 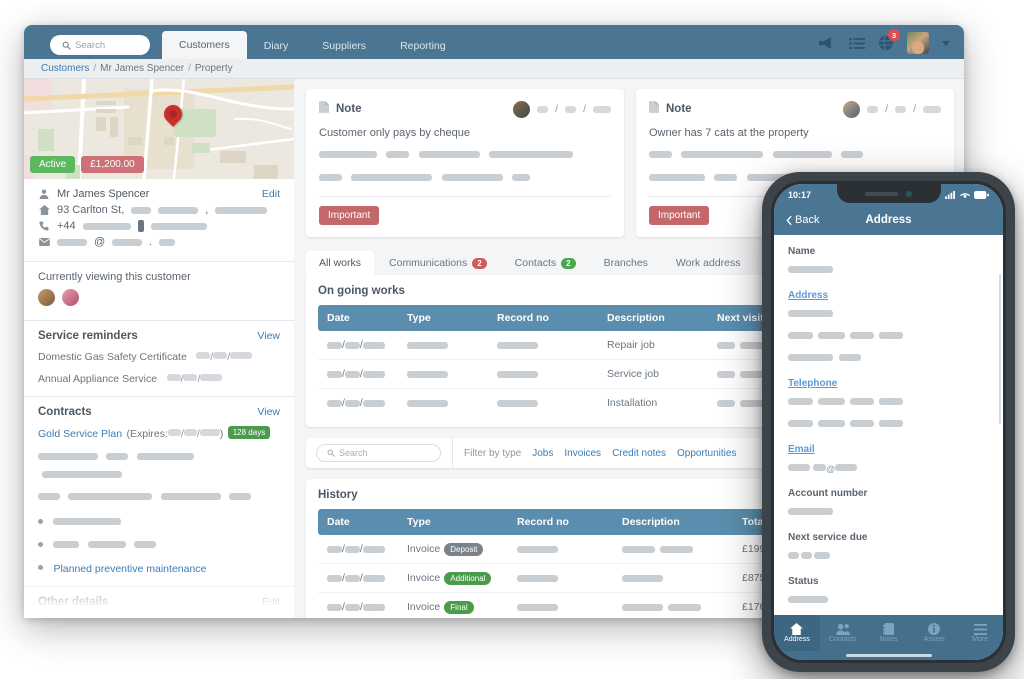 What do you see at coordinates (276, 46) in the screenshot?
I see `nav-tab-diary: Diary` at bounding box center [276, 46].